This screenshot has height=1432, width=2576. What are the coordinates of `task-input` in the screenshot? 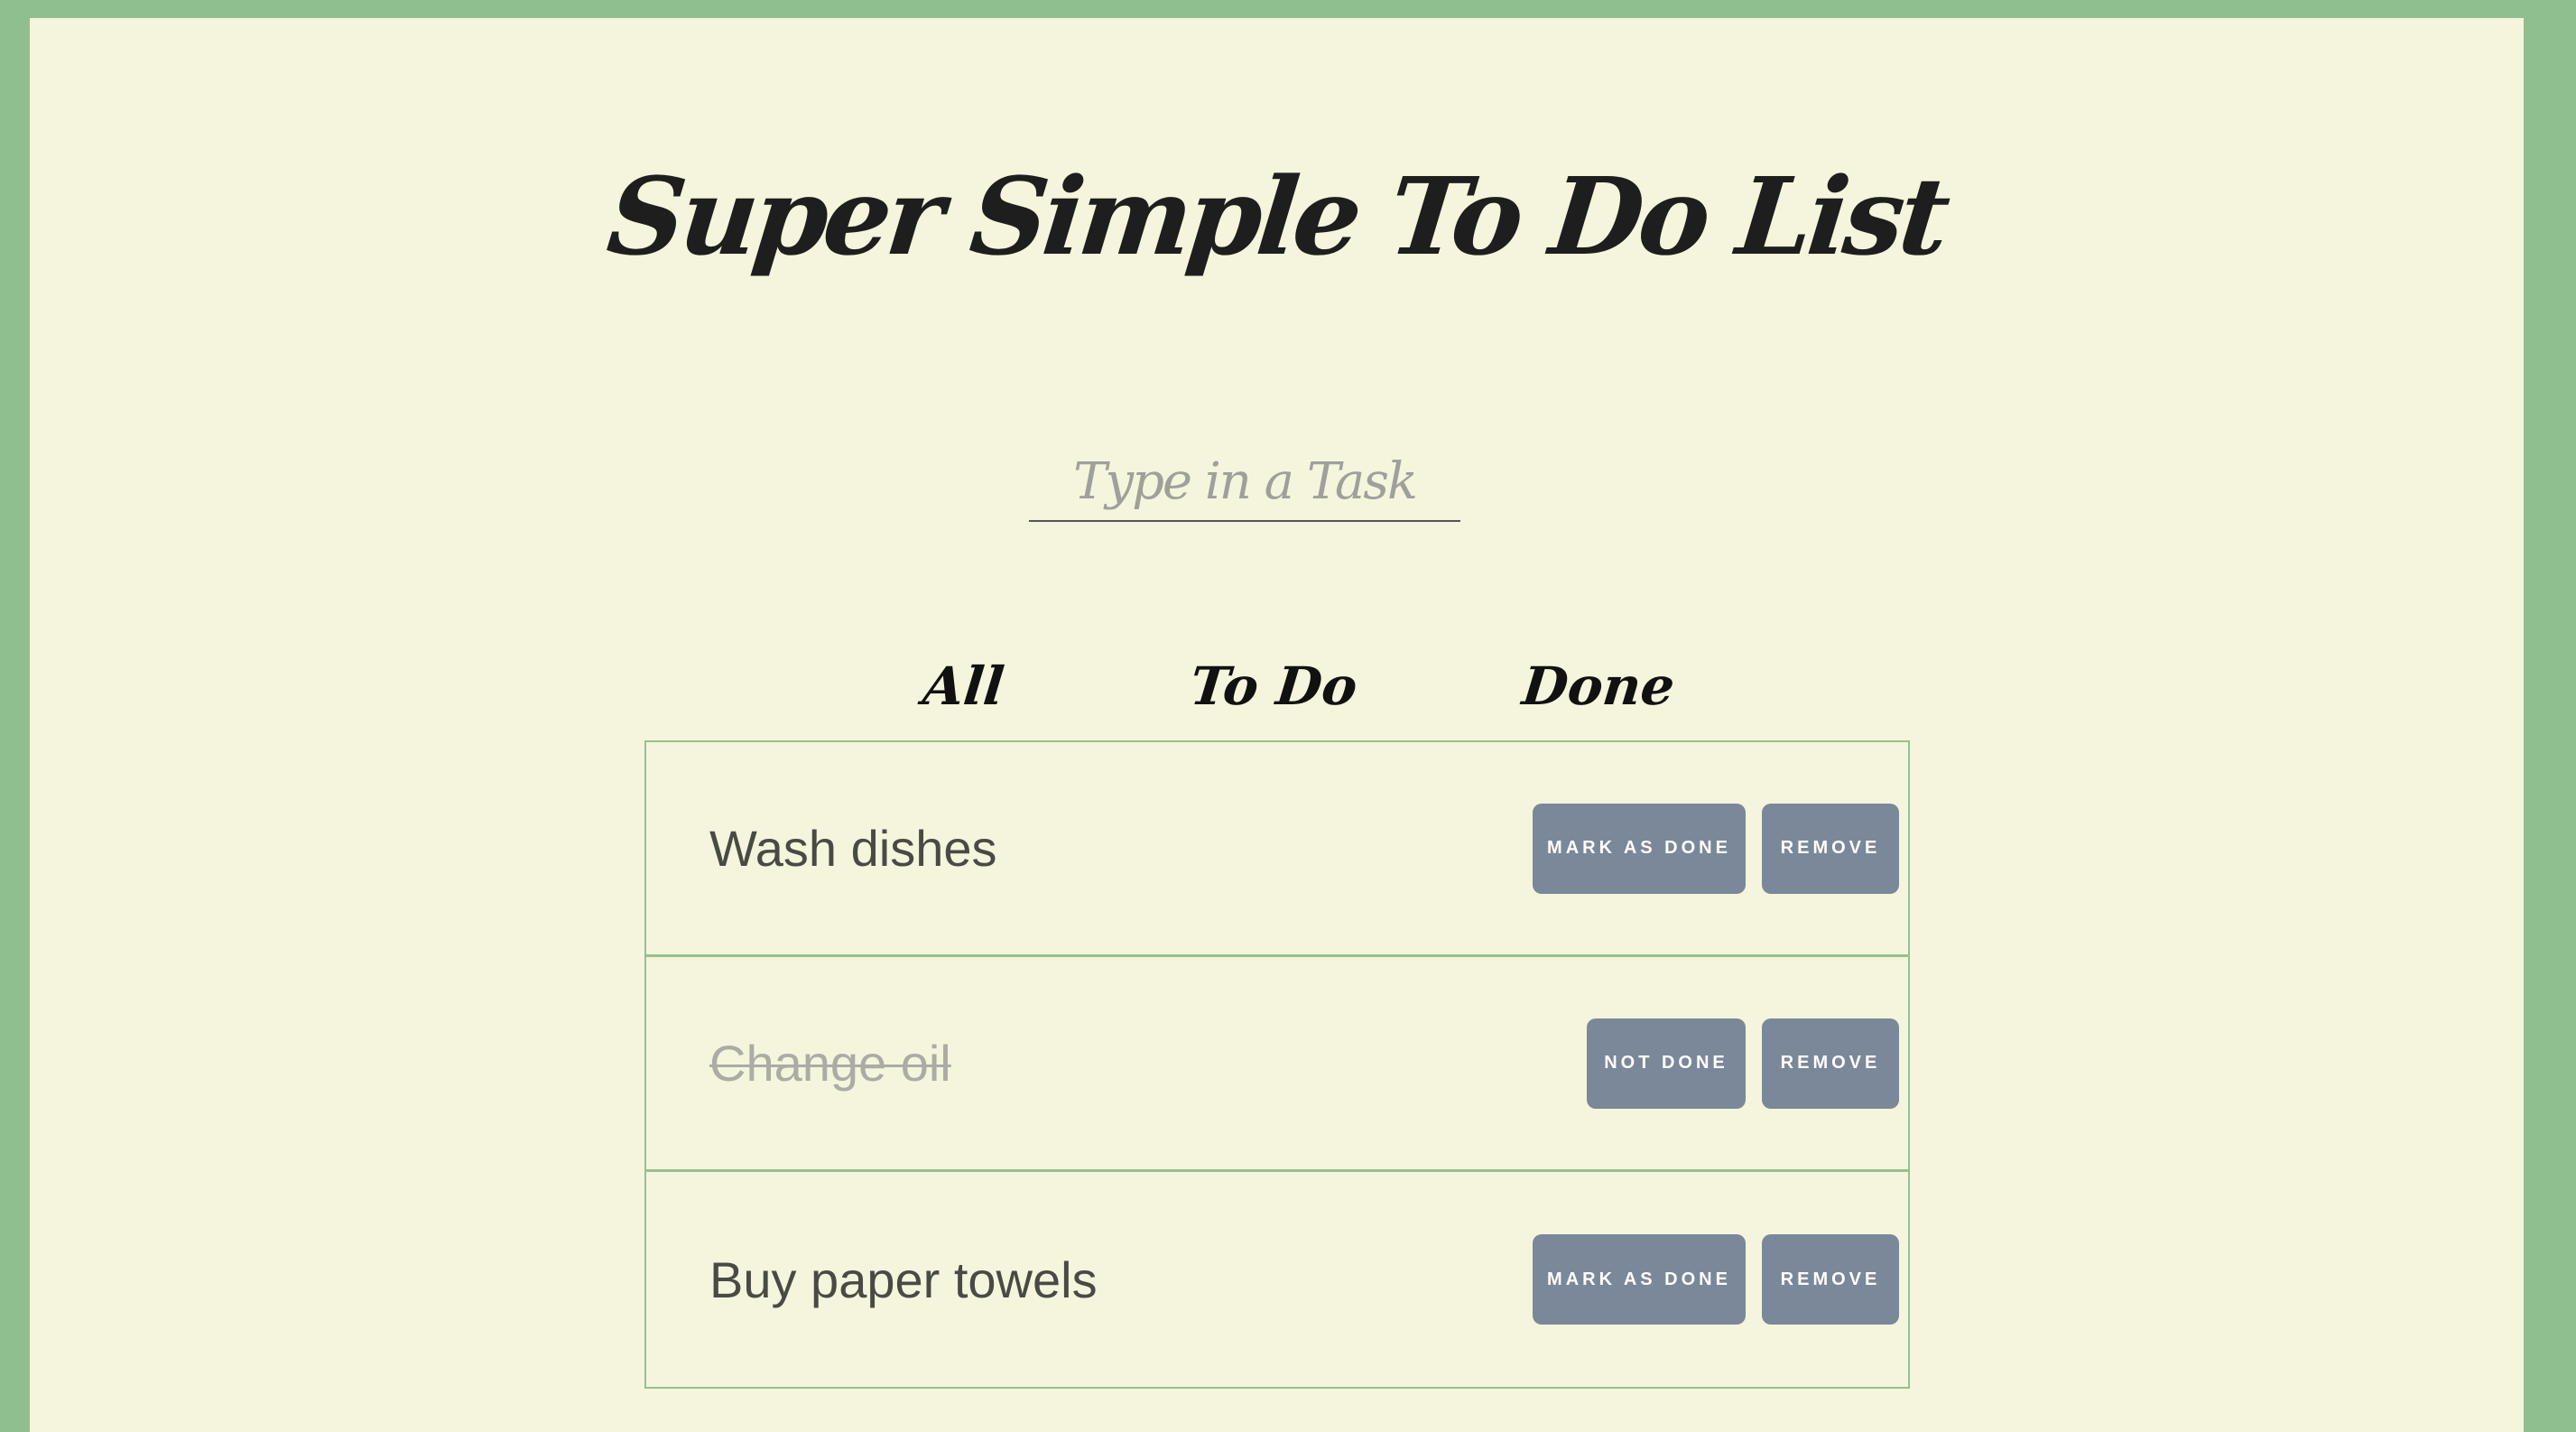 It's located at (1244, 482).